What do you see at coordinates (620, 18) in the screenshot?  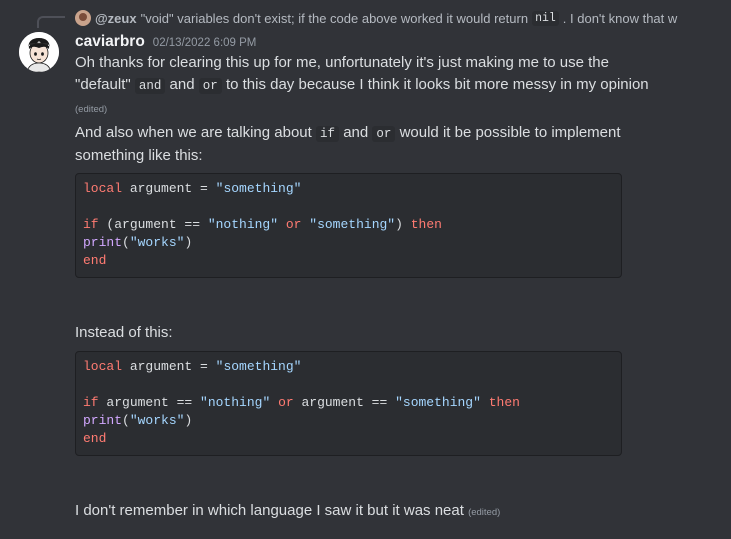 I see `reply-text-tail: . I don't know that w` at bounding box center [620, 18].